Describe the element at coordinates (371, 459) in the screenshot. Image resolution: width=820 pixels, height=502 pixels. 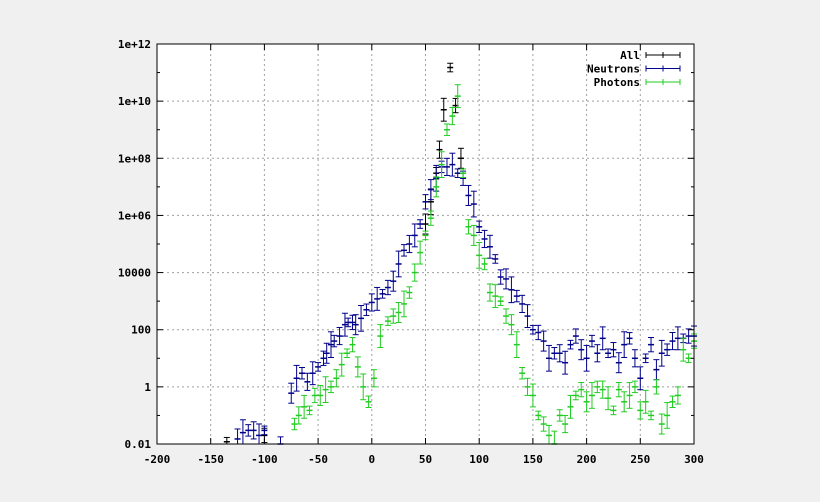
I see `x-tick-label: 0` at that location.